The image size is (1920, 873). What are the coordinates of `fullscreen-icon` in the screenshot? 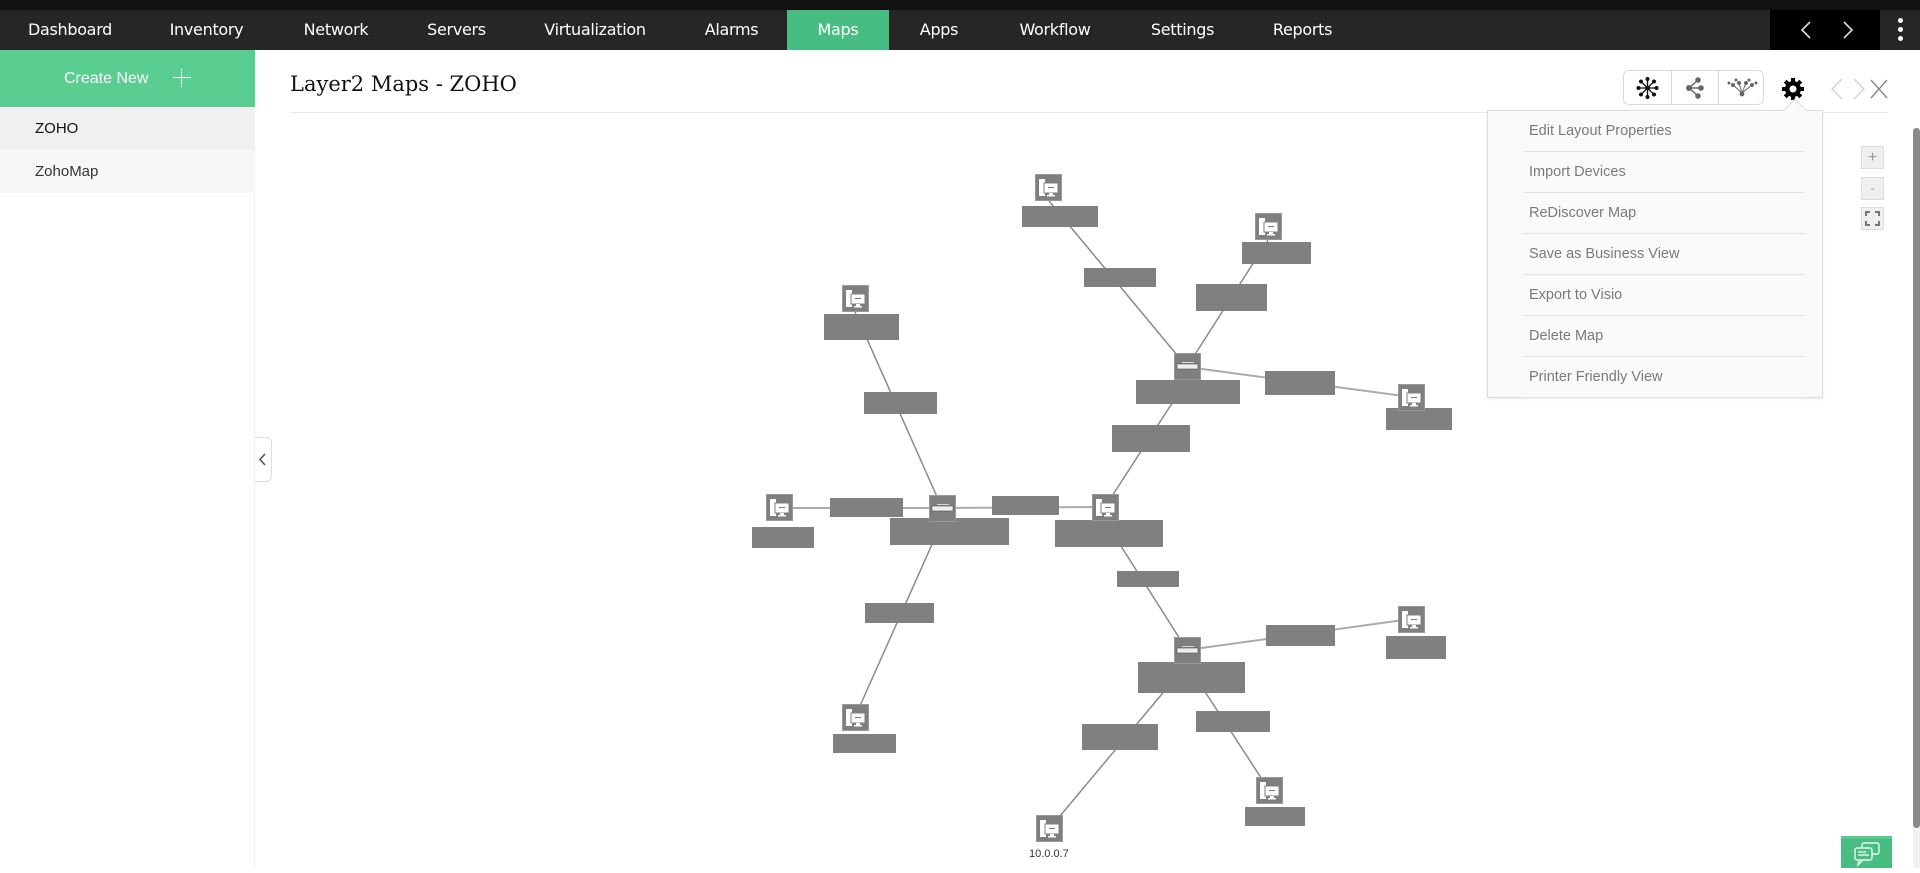 It's located at (1872, 218).